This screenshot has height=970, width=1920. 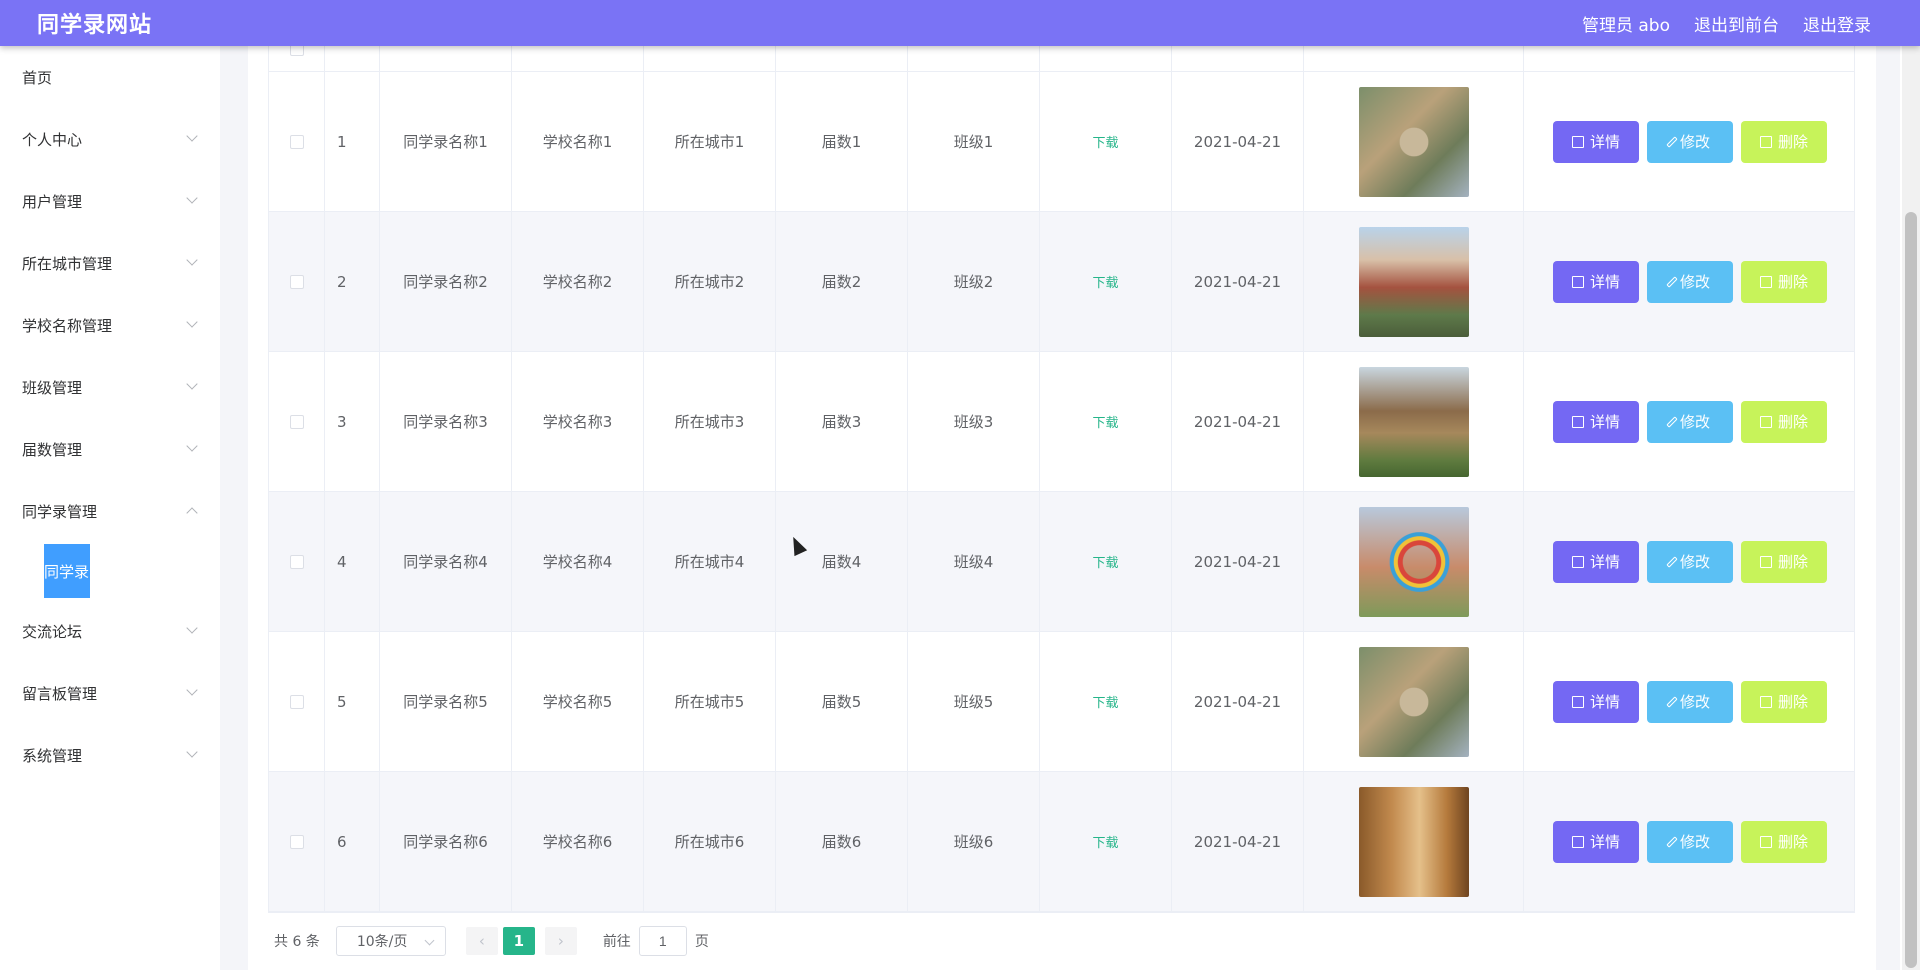 I want to click on city-name: 所在城市5, so click(x=710, y=701).